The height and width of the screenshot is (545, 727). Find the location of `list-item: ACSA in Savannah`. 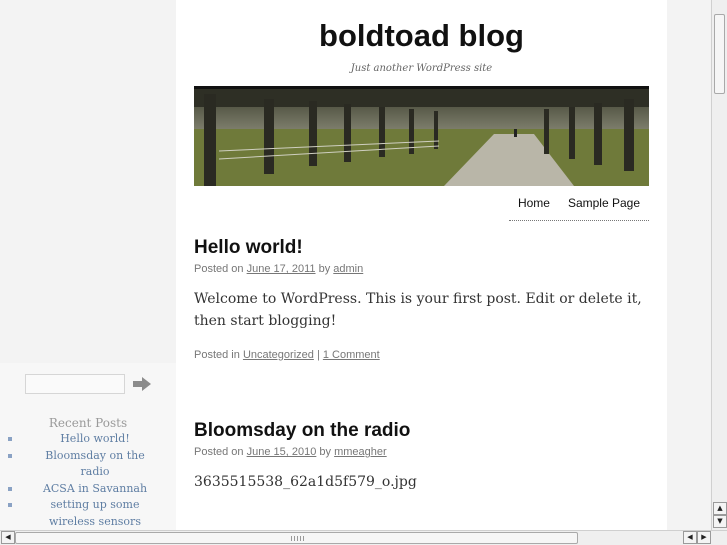

list-item: ACSA in Savannah is located at coordinates (88, 489).